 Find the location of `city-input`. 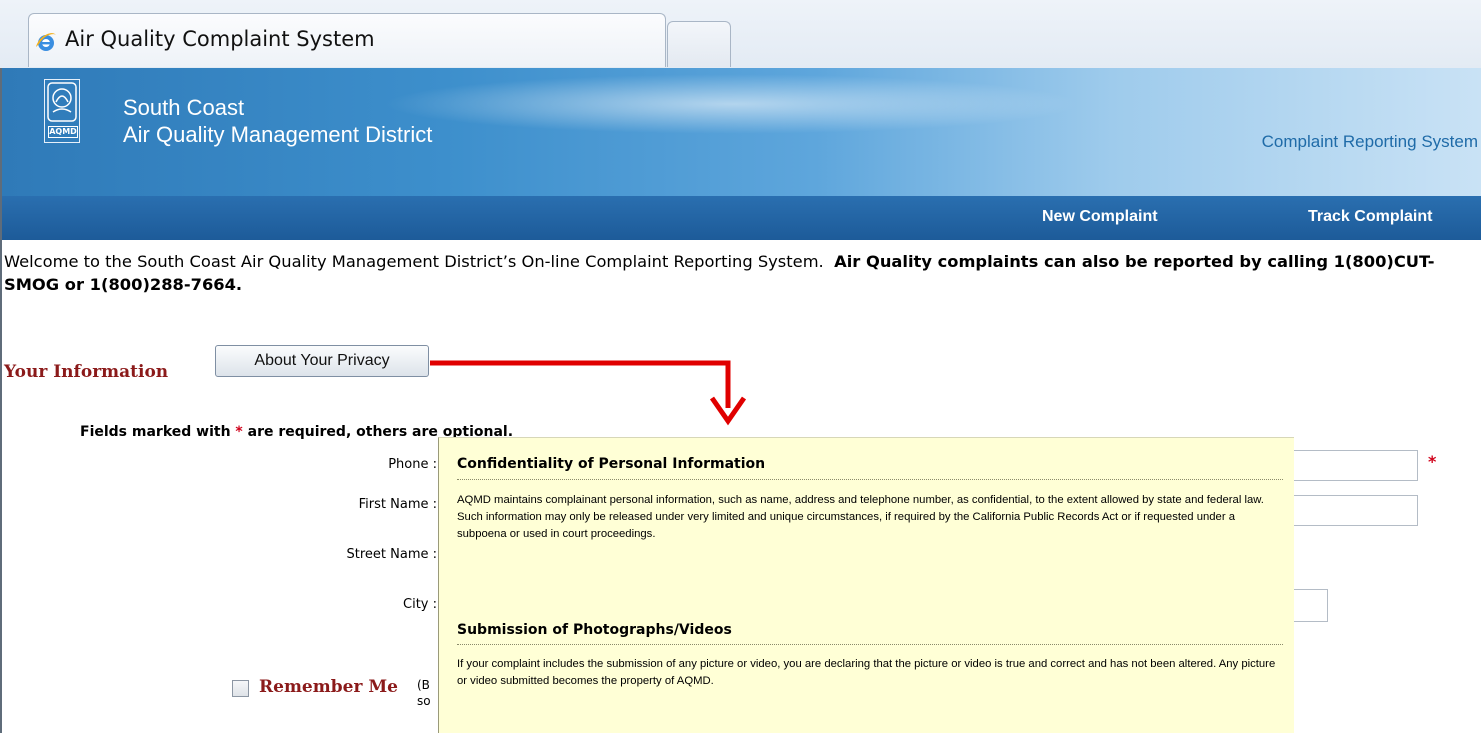

city-input is located at coordinates (1310, 605).